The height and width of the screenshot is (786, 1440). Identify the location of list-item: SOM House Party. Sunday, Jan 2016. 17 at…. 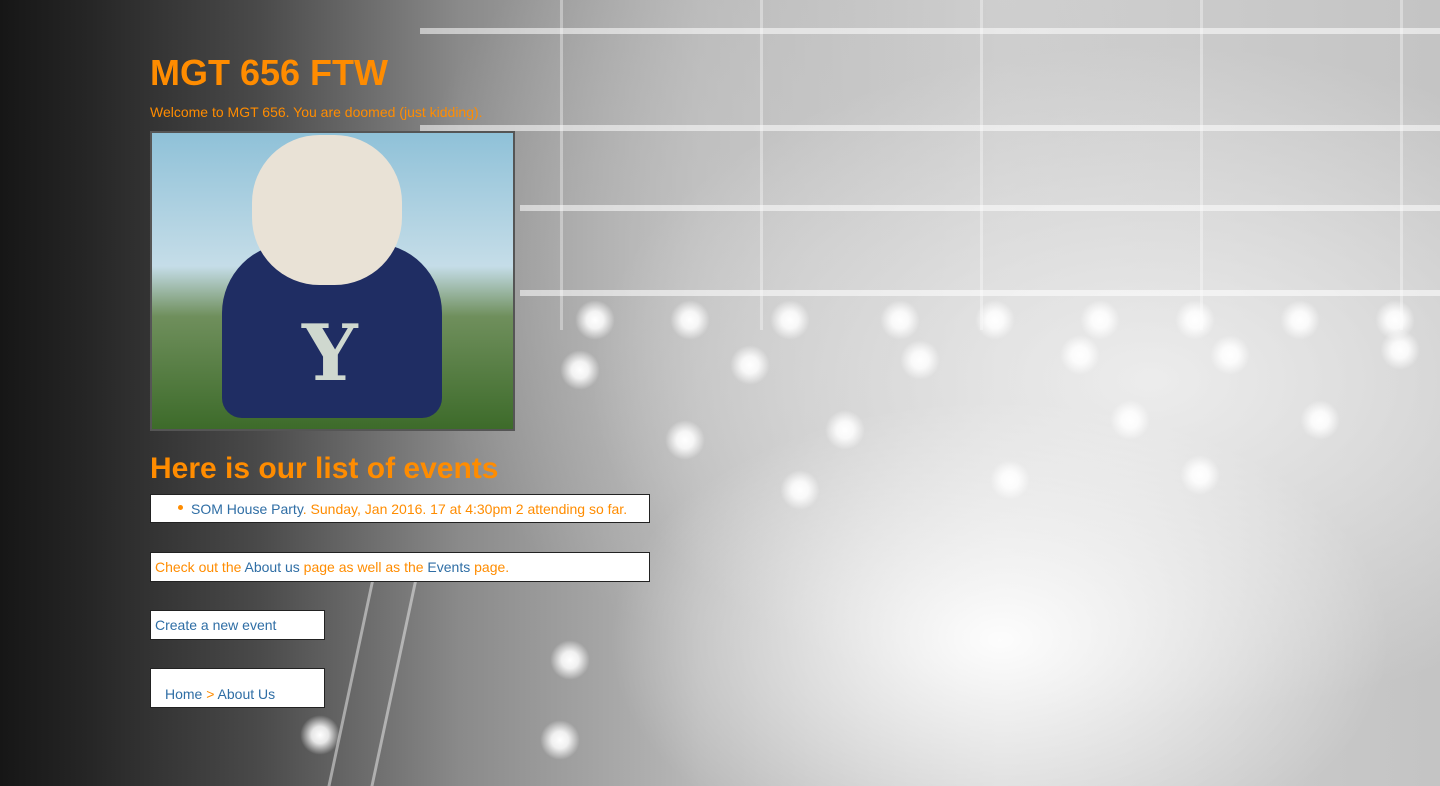
(413, 508).